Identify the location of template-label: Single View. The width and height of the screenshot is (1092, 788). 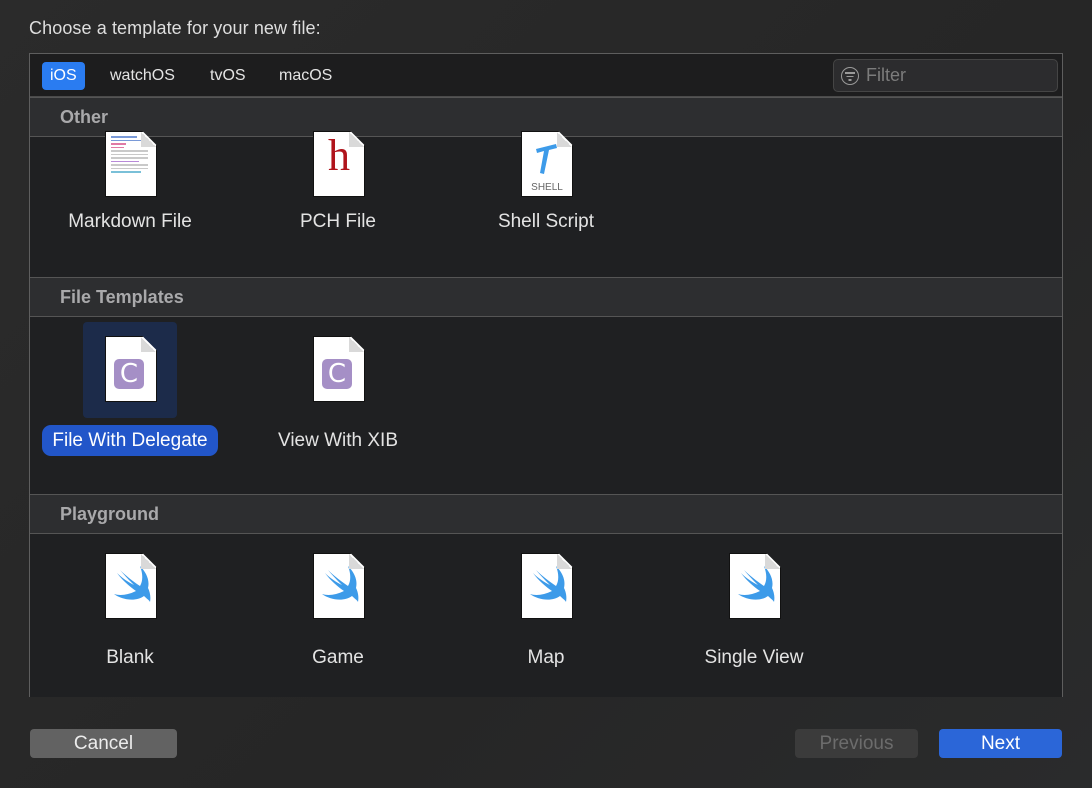
(754, 657).